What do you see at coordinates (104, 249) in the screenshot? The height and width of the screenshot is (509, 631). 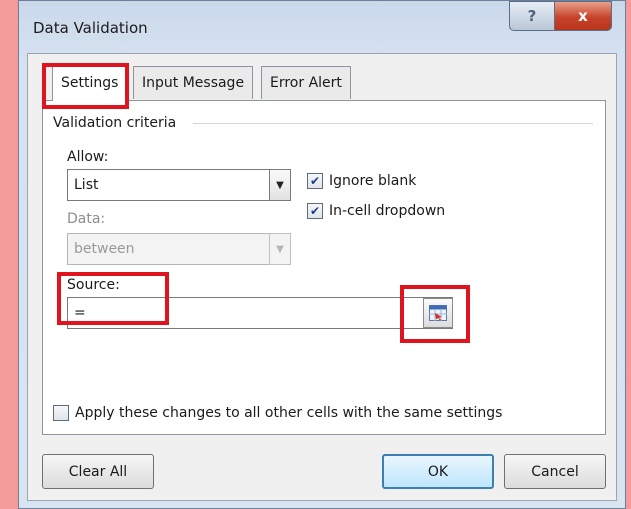 I see `data-value: between` at bounding box center [104, 249].